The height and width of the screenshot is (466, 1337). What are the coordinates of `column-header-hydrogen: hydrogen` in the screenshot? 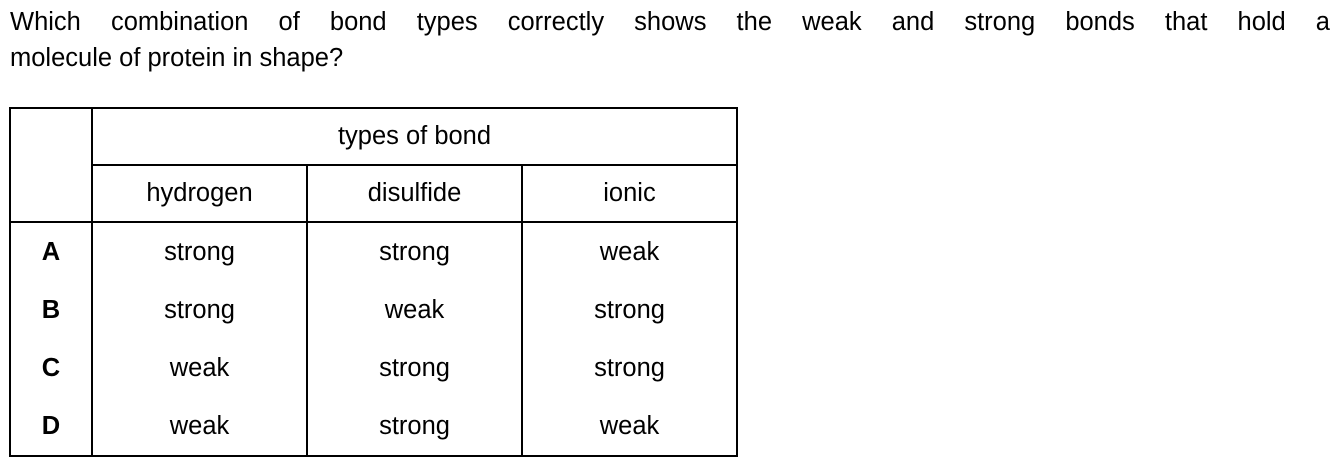 It's located at (199, 194).